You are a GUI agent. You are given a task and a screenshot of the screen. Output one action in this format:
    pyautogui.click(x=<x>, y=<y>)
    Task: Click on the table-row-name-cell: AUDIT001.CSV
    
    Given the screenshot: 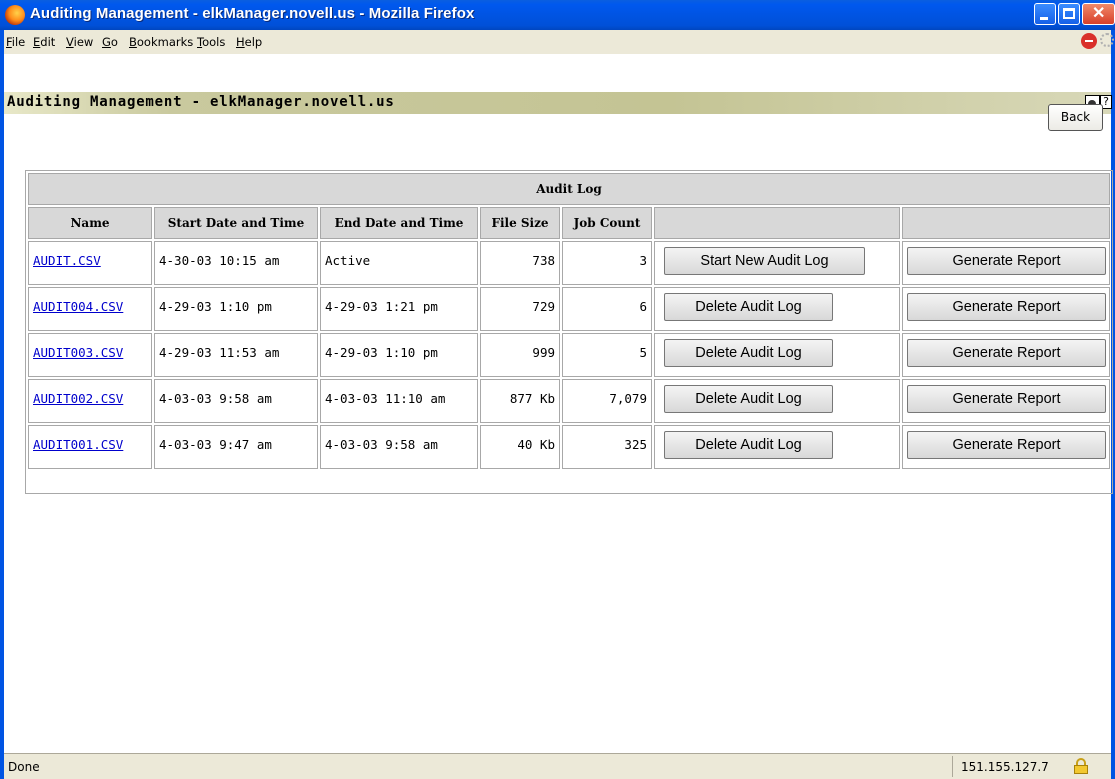 What is the action you would take?
    pyautogui.click(x=90, y=447)
    